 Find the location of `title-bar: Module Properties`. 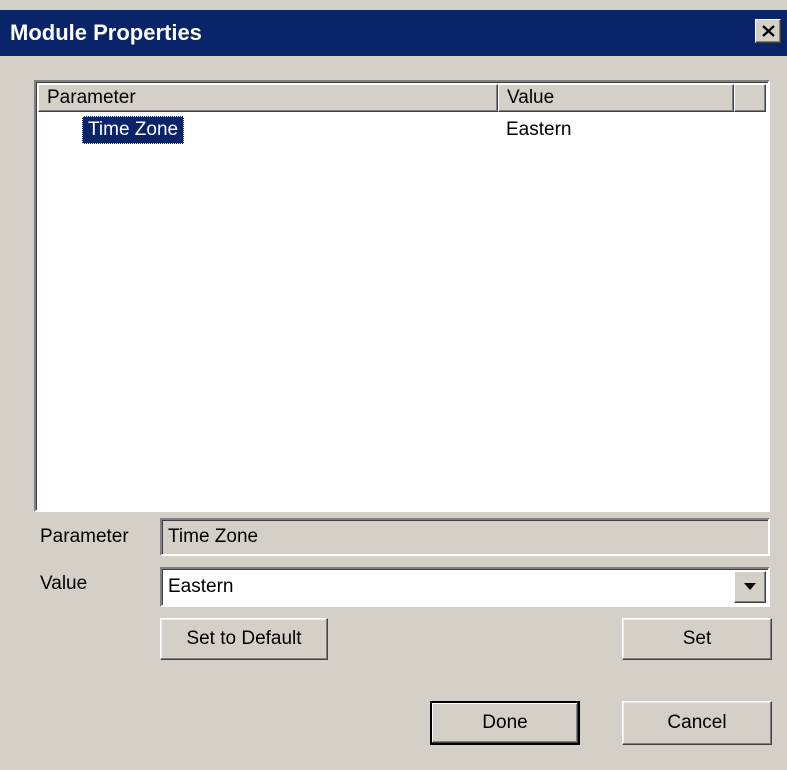

title-bar: Module Properties is located at coordinates (393, 33).